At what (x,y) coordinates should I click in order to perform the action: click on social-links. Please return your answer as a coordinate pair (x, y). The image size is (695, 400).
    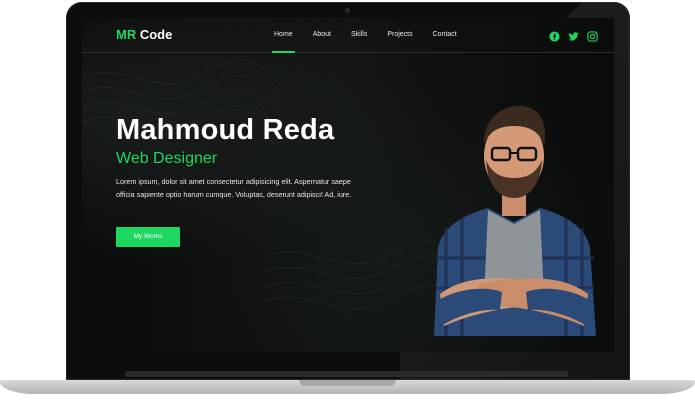
    Looking at the image, I should click on (573, 35).